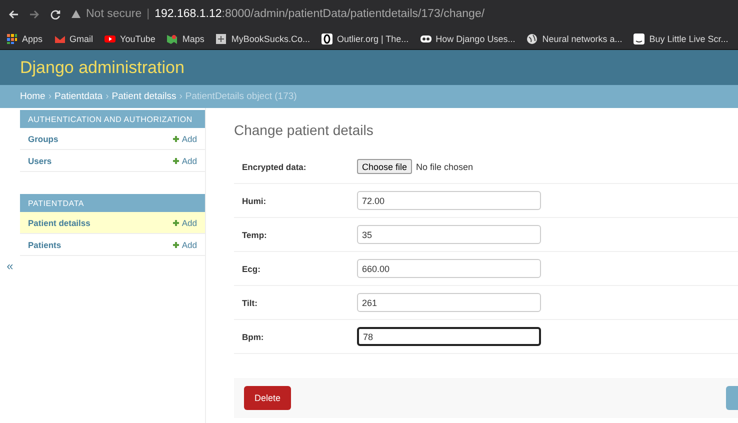  Describe the element at coordinates (13, 14) in the screenshot. I see `back-icon` at that location.